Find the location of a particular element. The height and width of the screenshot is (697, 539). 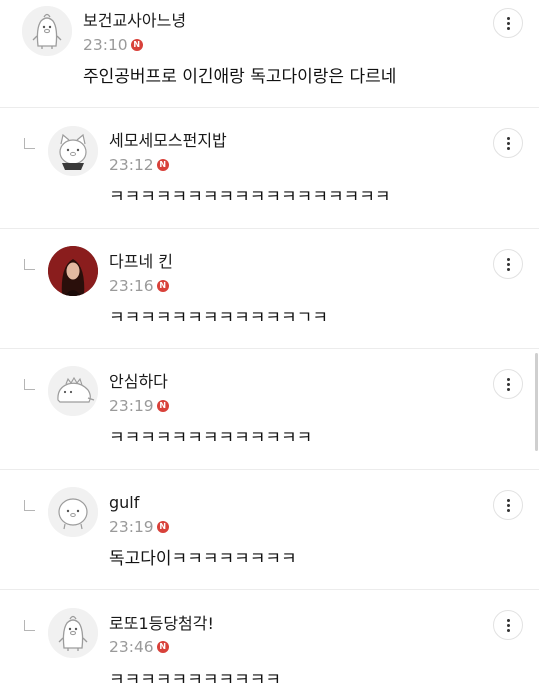

dinosaur-avatar-icon is located at coordinates (73, 391).